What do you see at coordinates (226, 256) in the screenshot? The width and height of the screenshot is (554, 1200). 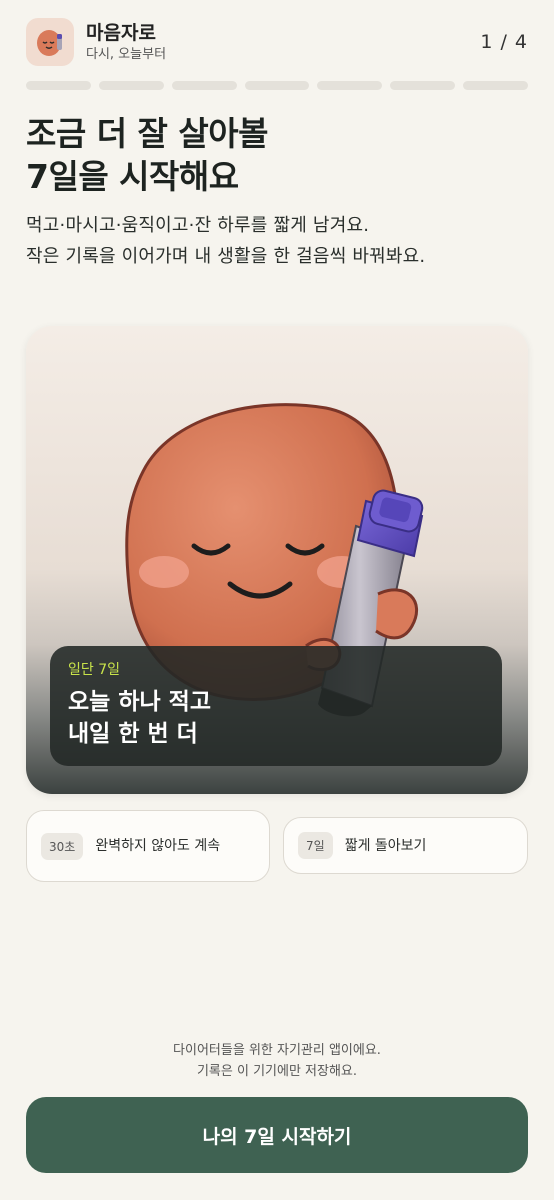 I see `intro-line-2: 작은 기록을 이어가며 내 생활을 한 걸음씩 바꿔봐요.` at bounding box center [226, 256].